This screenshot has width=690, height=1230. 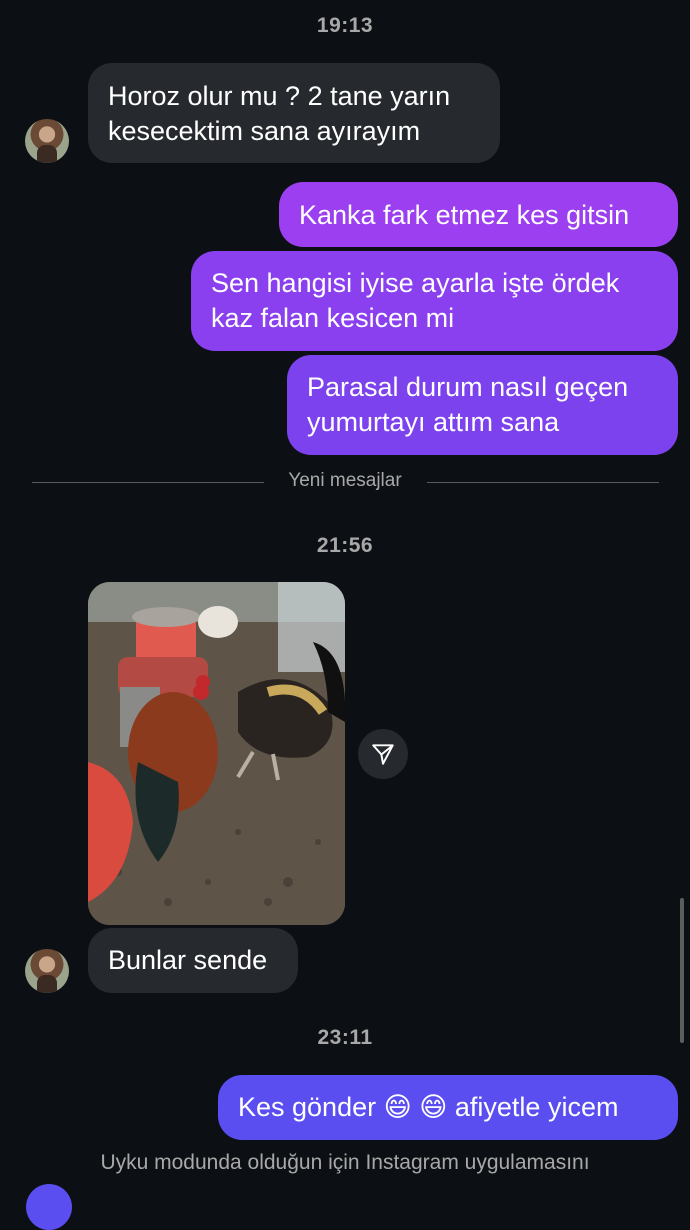 I want to click on bottom-avatar, so click(x=49, y=1207).